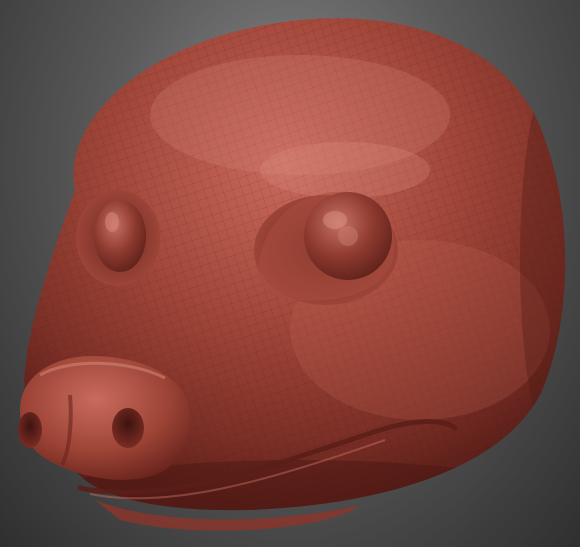  Describe the element at coordinates (104, 417) in the screenshot. I see `snout` at that location.